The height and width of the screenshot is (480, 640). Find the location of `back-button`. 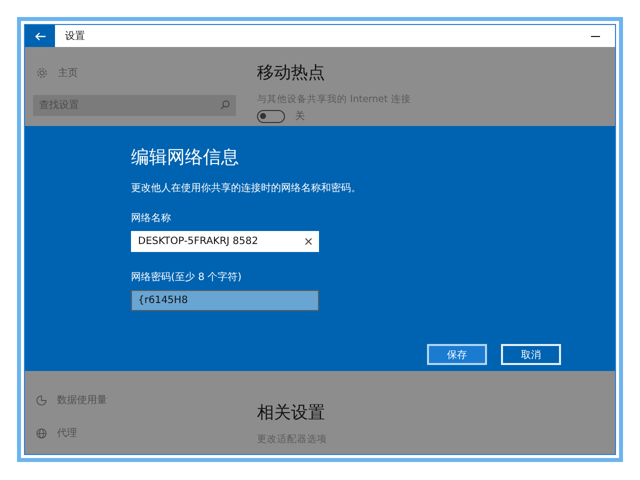

back-button is located at coordinates (40, 36).